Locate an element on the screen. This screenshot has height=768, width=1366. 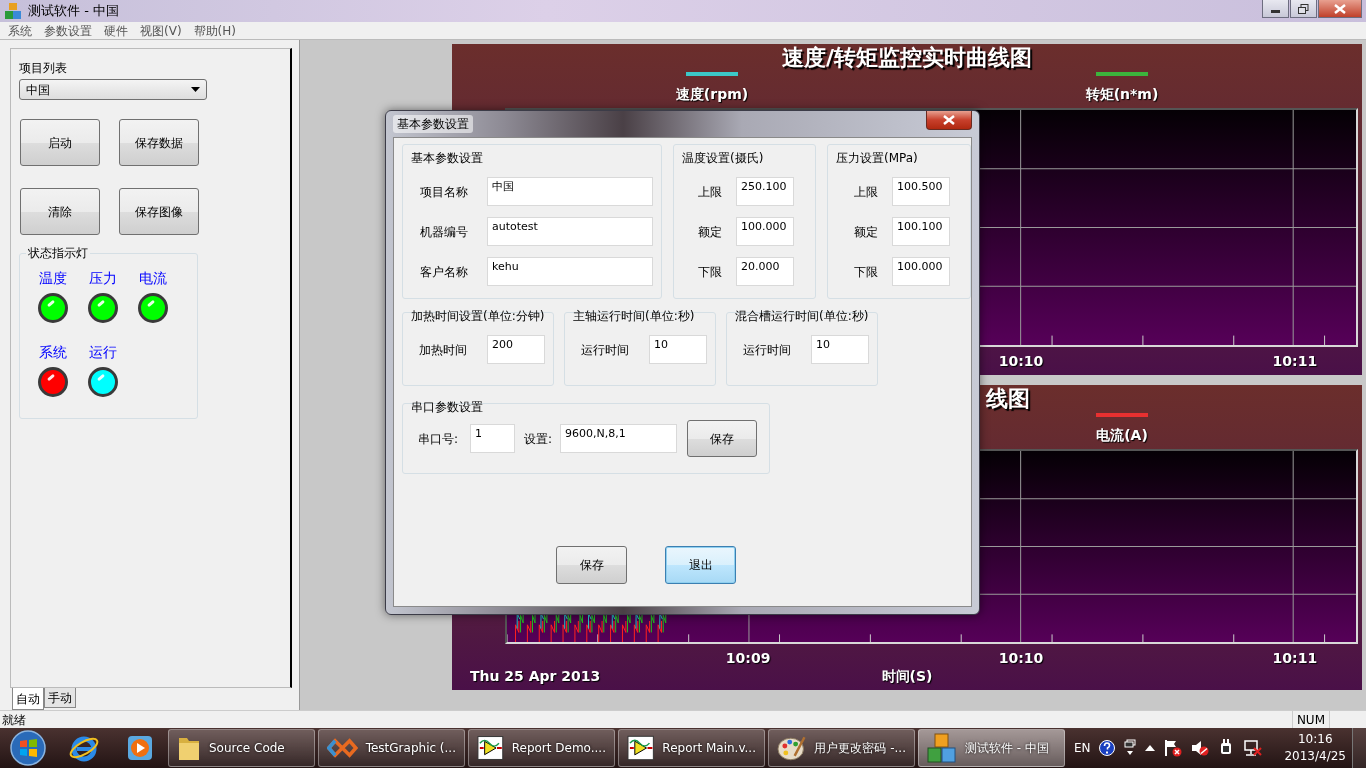
input-field: 20.000 is located at coordinates (765, 271).